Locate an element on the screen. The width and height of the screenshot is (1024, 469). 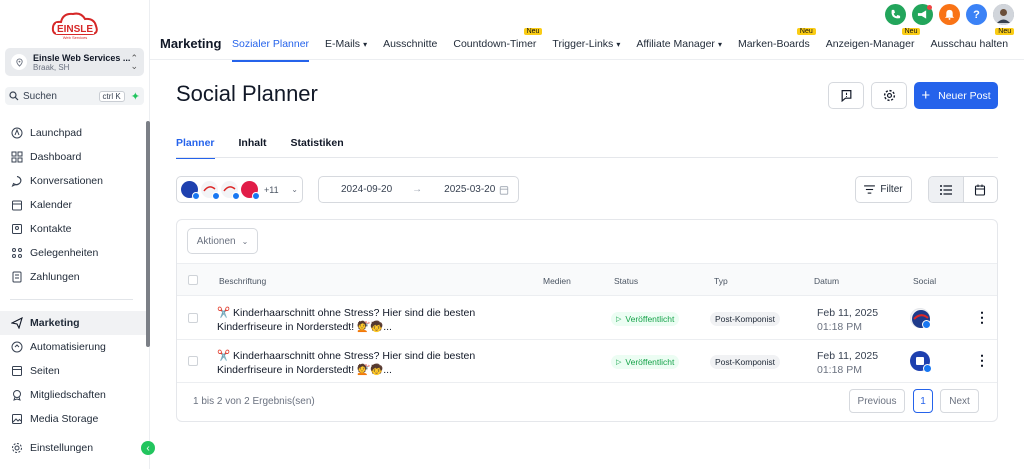
next-page-button: Next is located at coordinates (959, 401).